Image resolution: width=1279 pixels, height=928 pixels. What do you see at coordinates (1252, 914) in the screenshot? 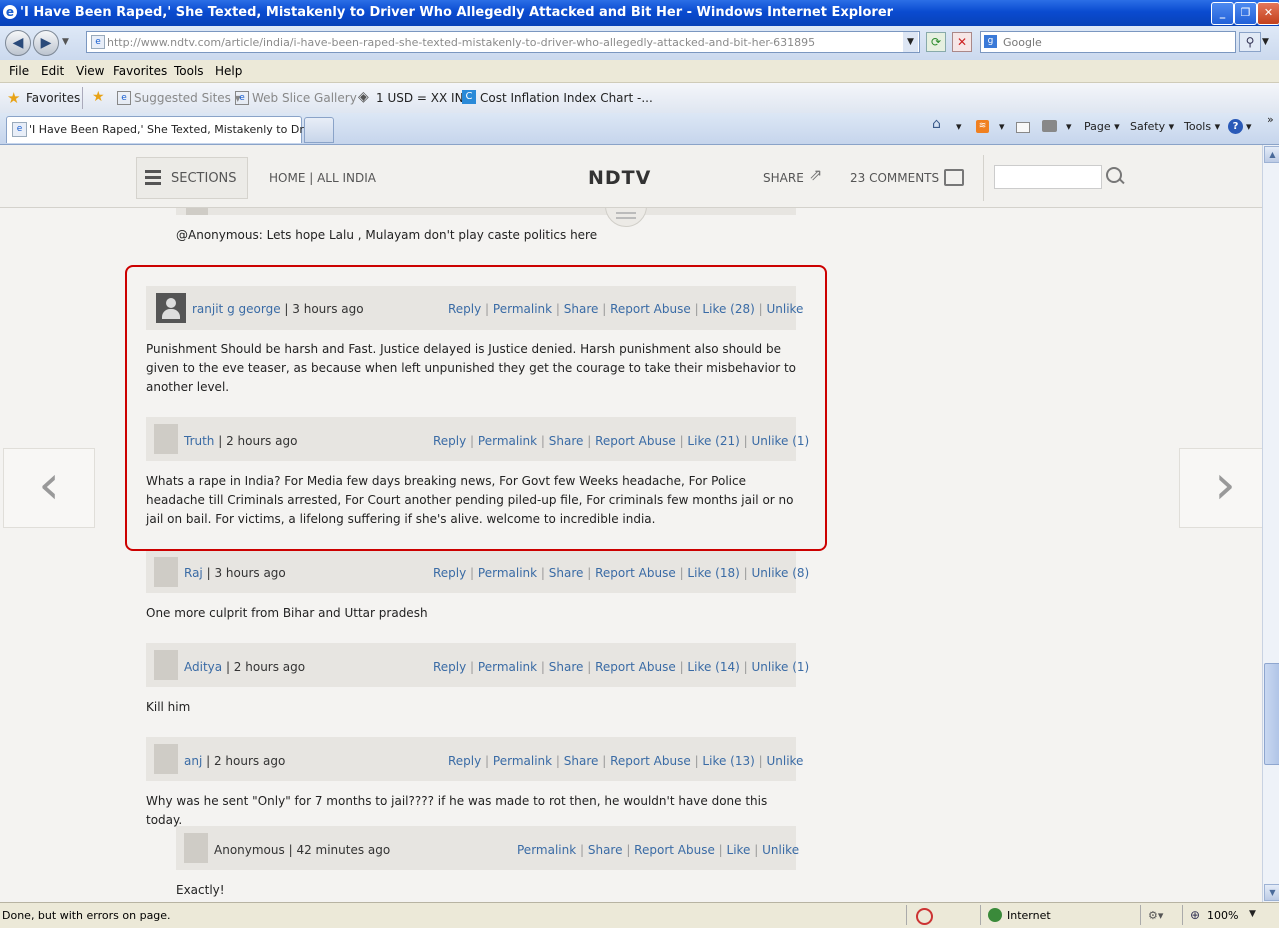
I see `zoom-dropdown-icon: ▼` at bounding box center [1252, 914].